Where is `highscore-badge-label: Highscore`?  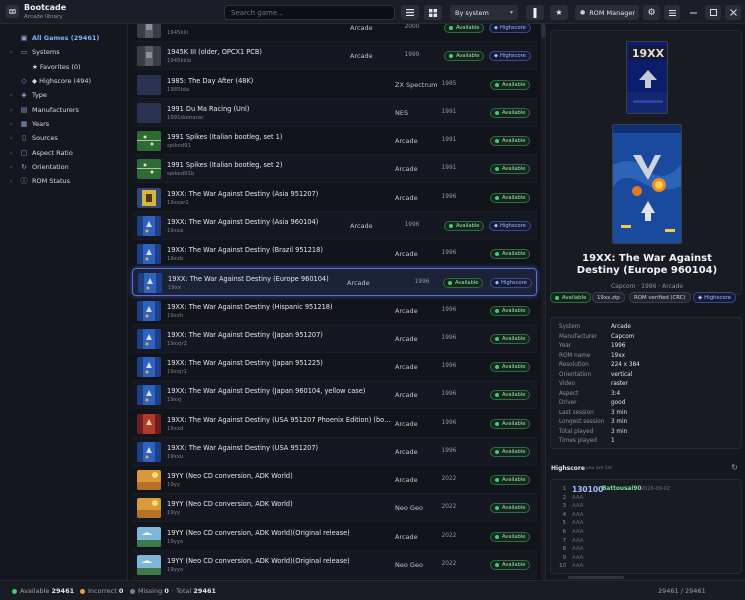
highscore-badge-label: Highscore is located at coordinates (513, 225).